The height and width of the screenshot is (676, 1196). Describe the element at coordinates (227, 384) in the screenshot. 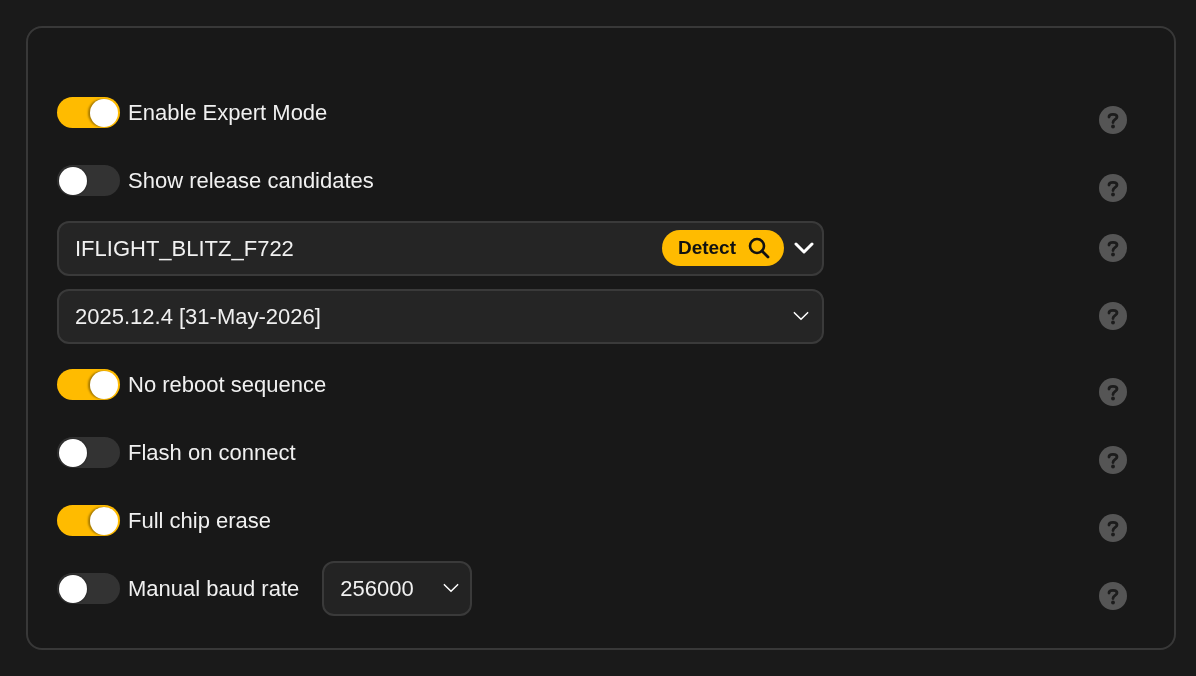

I see `option-label: No reboot sequence` at that location.